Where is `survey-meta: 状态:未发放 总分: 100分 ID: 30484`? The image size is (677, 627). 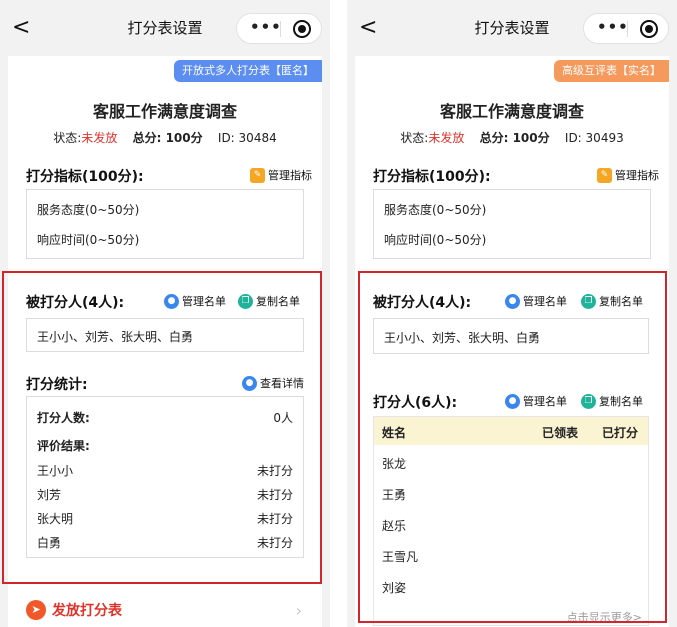
survey-meta: 状态:未发放 总分: 100分 ID: 30484 is located at coordinates (165, 137).